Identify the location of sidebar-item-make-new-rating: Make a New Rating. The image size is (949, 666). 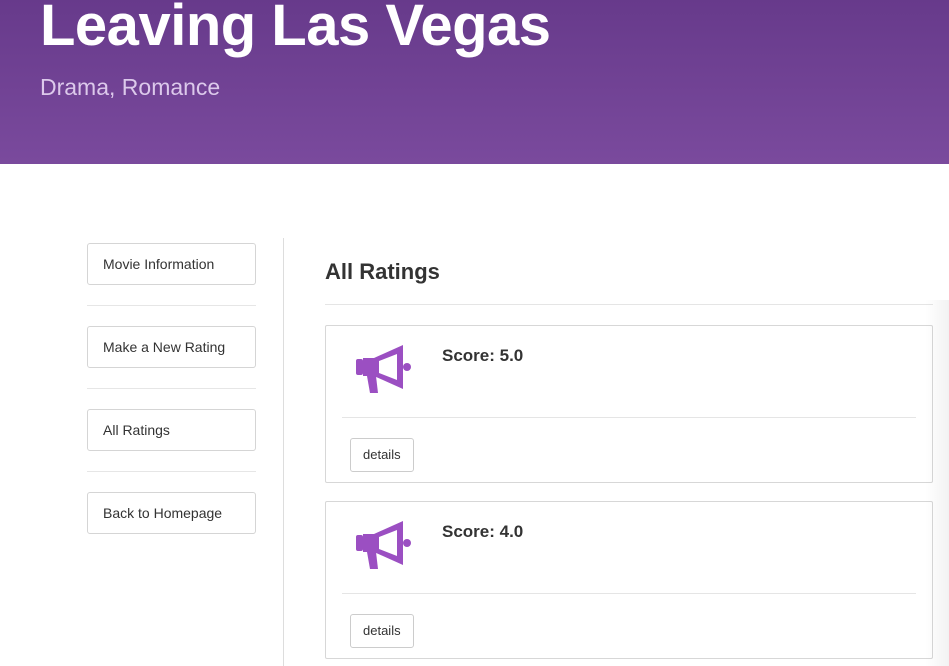
(171, 347).